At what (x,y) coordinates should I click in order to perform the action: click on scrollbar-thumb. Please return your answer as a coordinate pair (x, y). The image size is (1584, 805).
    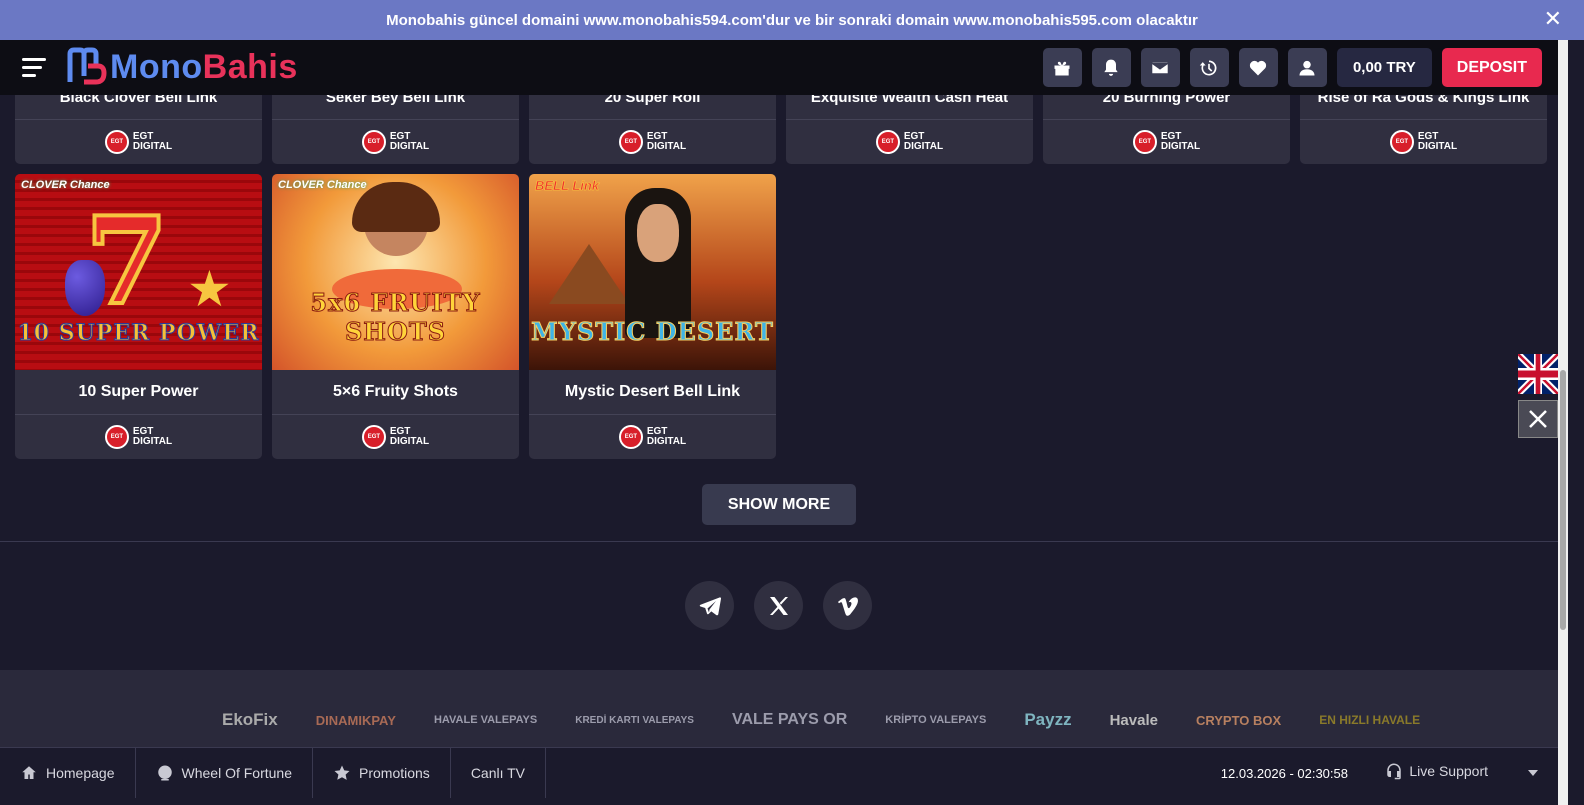
    Looking at the image, I should click on (1563, 500).